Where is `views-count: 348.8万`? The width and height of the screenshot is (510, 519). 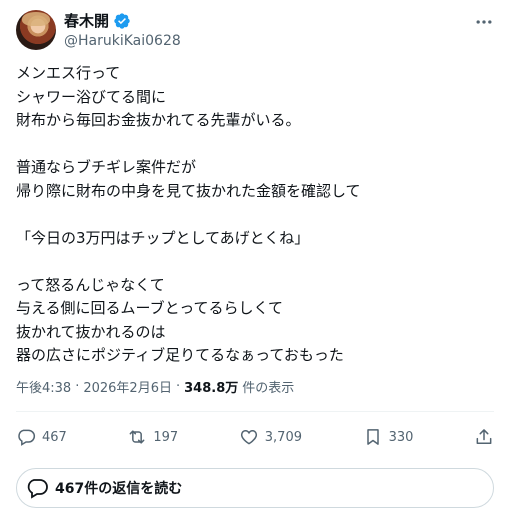
views-count: 348.8万 is located at coordinates (211, 388).